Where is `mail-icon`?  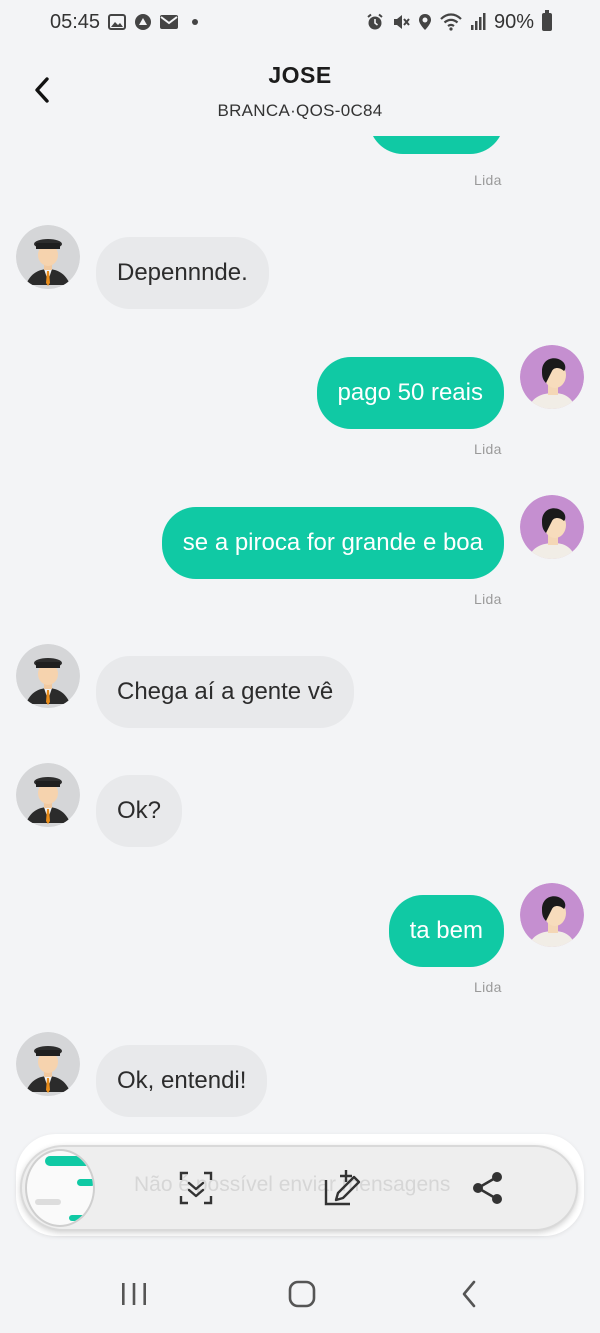
mail-icon is located at coordinates (169, 22).